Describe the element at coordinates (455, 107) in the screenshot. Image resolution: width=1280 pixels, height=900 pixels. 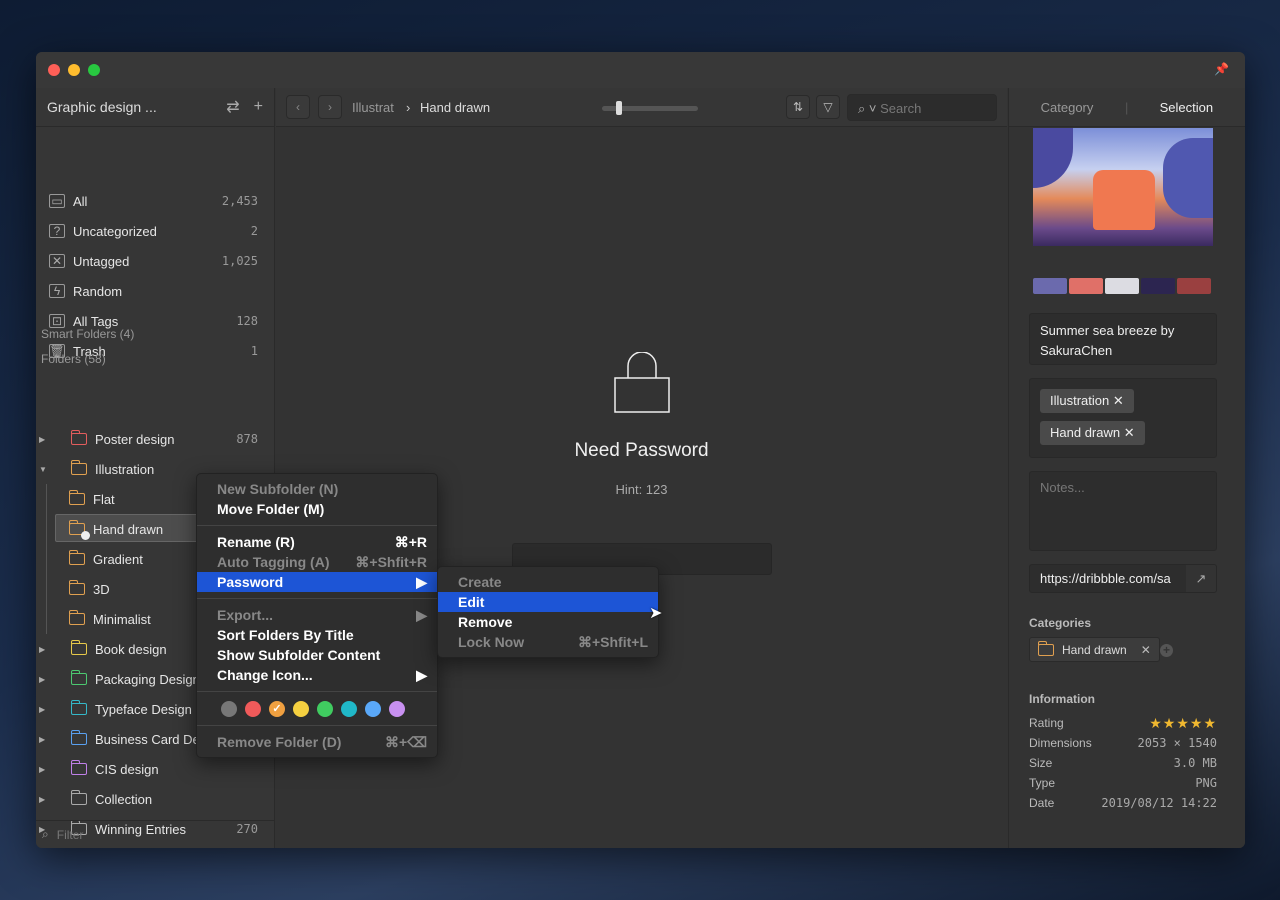
I see `breadcrumb-current: Hand drawn` at that location.